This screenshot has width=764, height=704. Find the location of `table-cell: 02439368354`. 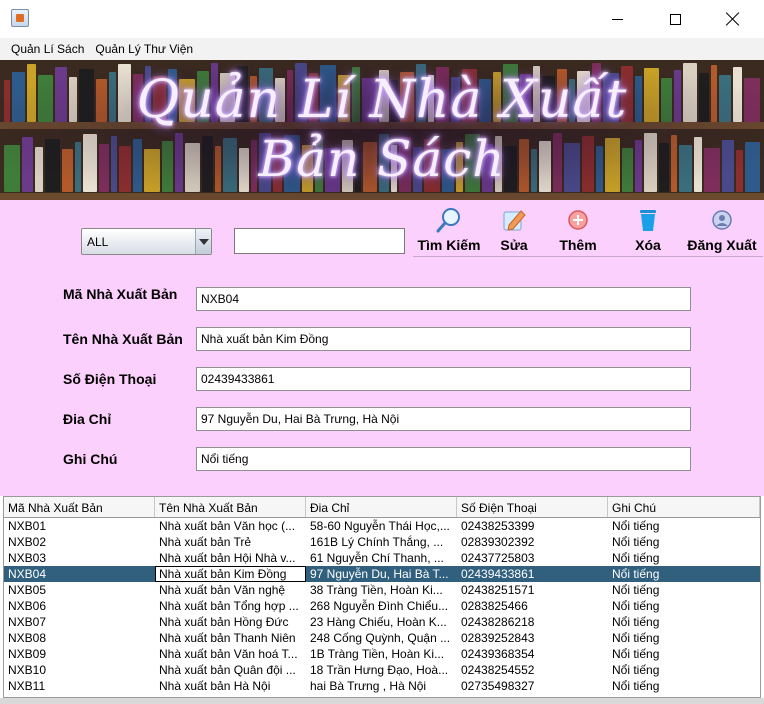

table-cell: 02439368354 is located at coordinates (532, 654).